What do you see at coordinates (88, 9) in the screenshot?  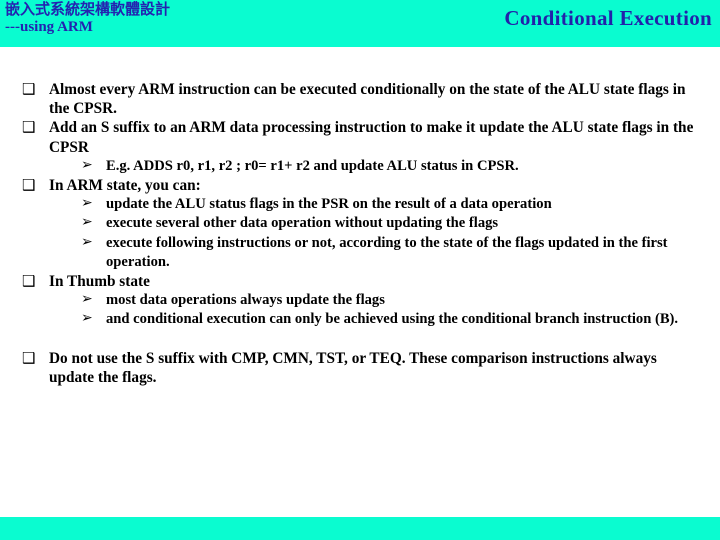 I see `brand-title-chinese: 嵌入式系統架構軟體設計` at bounding box center [88, 9].